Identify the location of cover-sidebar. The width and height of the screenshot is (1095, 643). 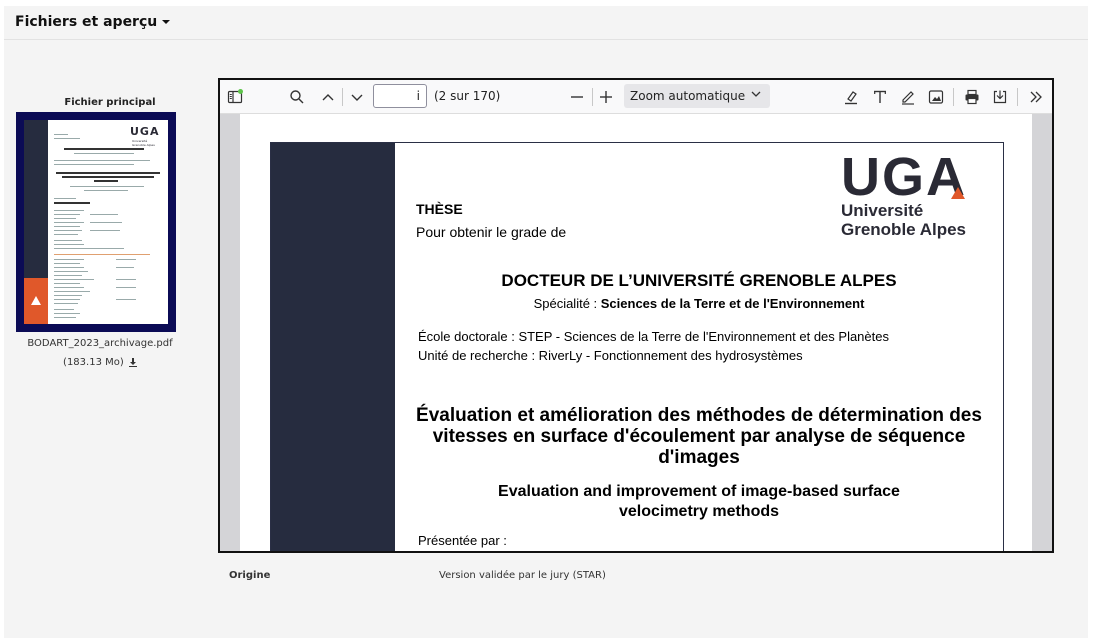
(333, 347).